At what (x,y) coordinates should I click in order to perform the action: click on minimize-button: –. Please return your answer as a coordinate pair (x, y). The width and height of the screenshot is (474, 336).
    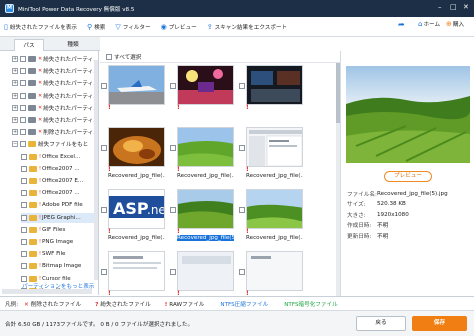
    Looking at the image, I should click on (440, 7).